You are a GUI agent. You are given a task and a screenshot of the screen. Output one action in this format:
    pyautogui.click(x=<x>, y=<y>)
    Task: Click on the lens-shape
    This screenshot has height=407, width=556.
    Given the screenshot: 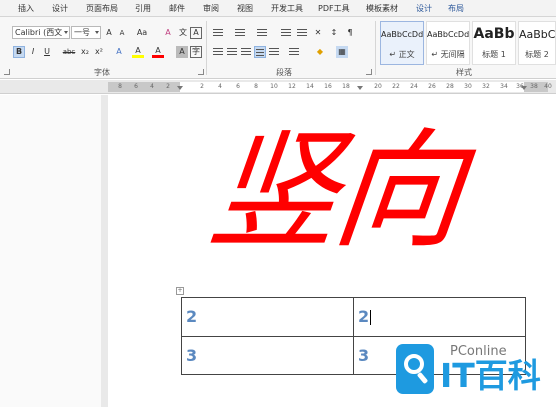 What is the action you would take?
    pyautogui.click(x=414, y=364)
    